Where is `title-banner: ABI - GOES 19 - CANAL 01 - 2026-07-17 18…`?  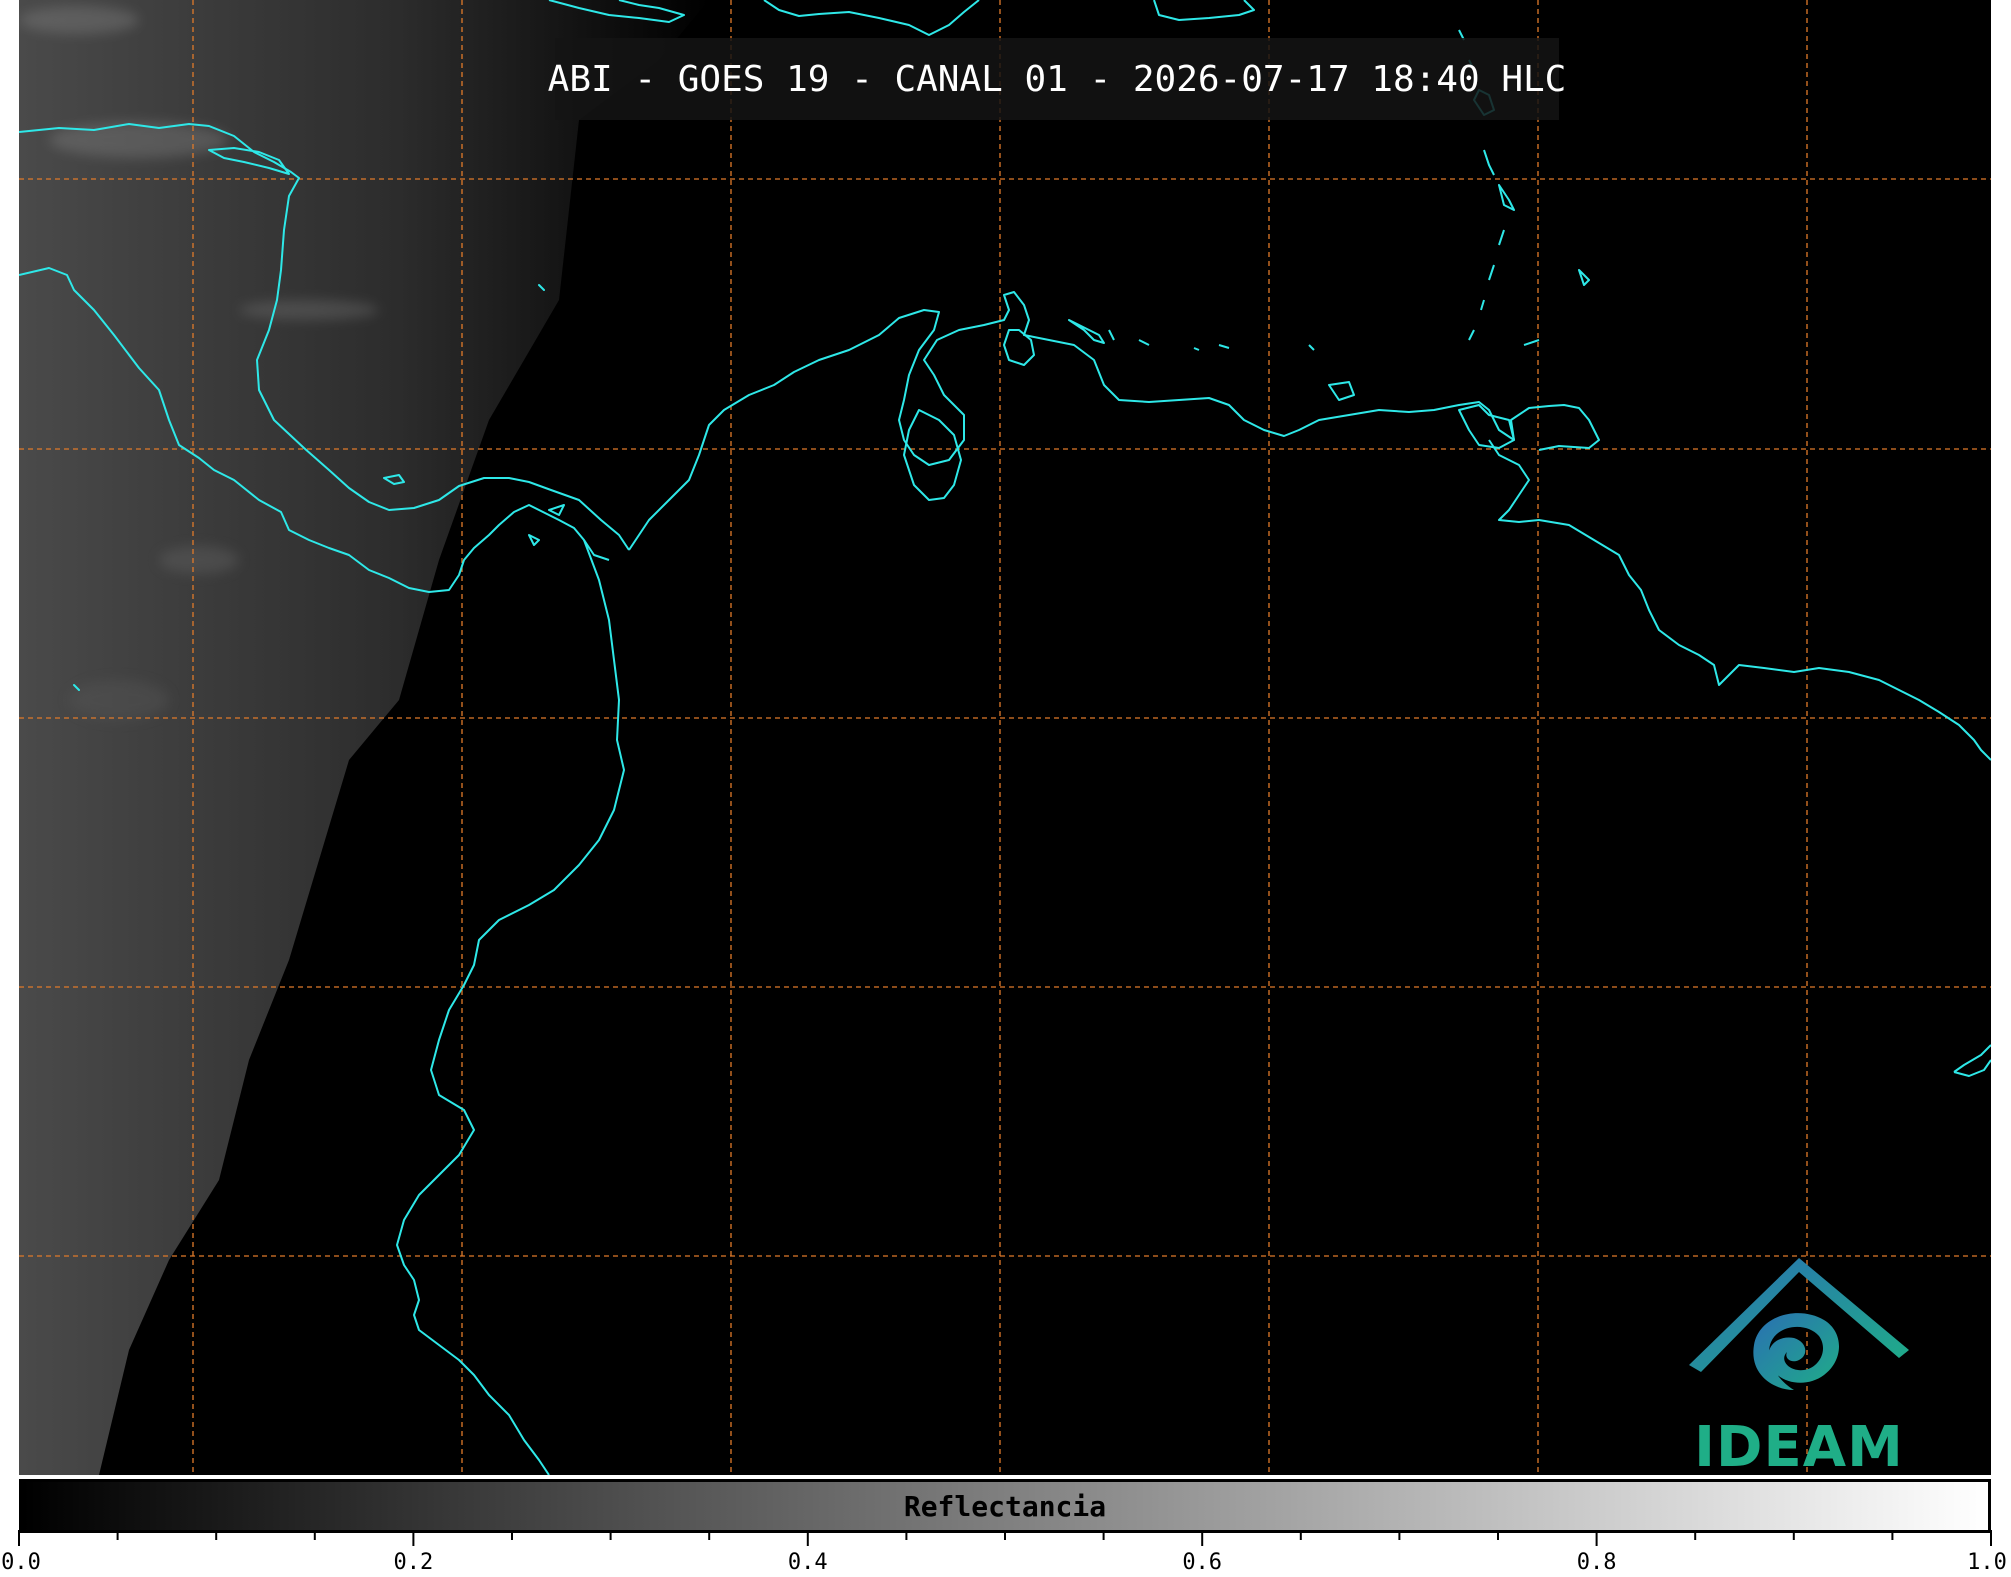
title-banner: ABI - GOES 19 - CANAL 01 - 2026-07-17 18… is located at coordinates (1057, 79).